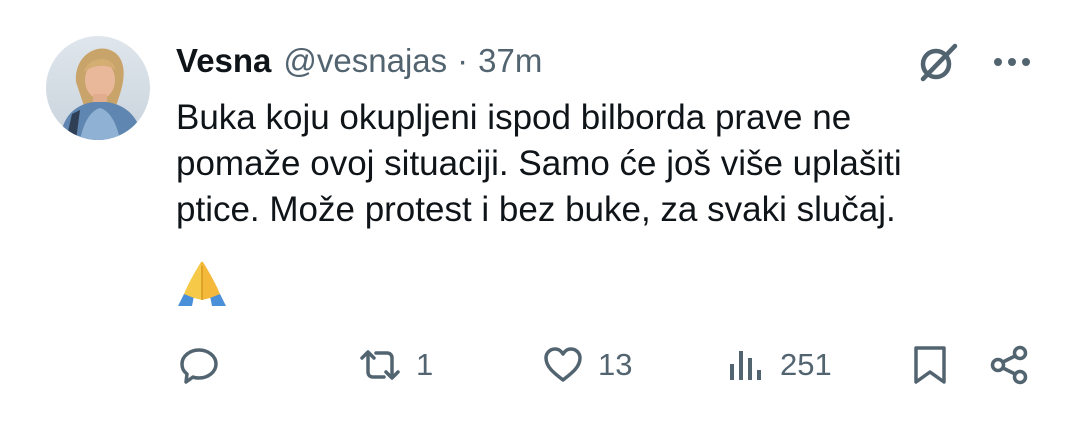 The height and width of the screenshot is (434, 1080). I want to click on more-icon, so click(1012, 62).